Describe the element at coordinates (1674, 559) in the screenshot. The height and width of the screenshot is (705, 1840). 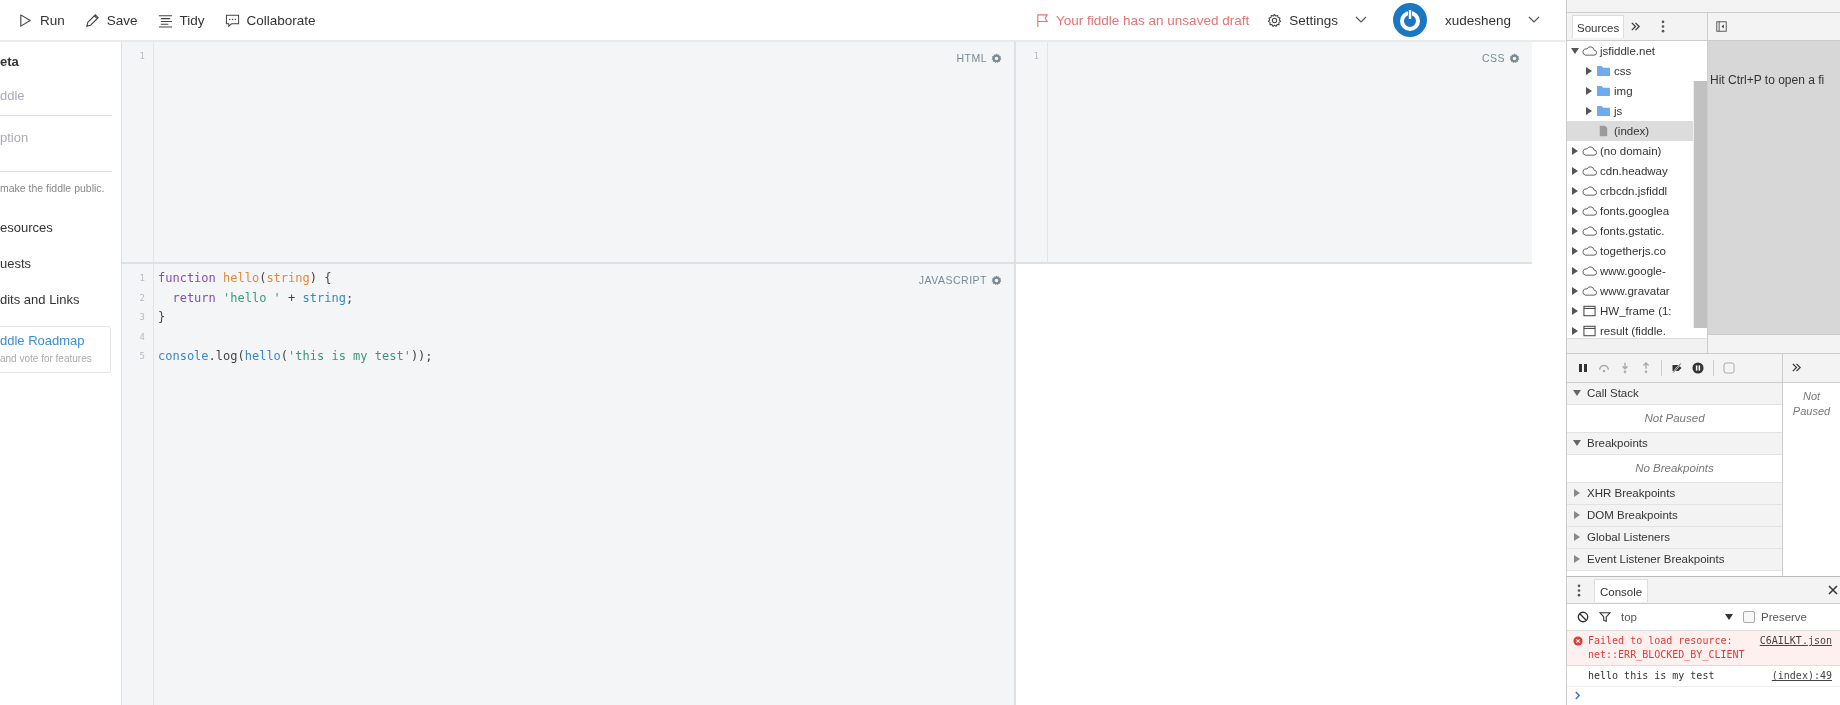
I see `section-header: Event Listener Breakpoints` at that location.